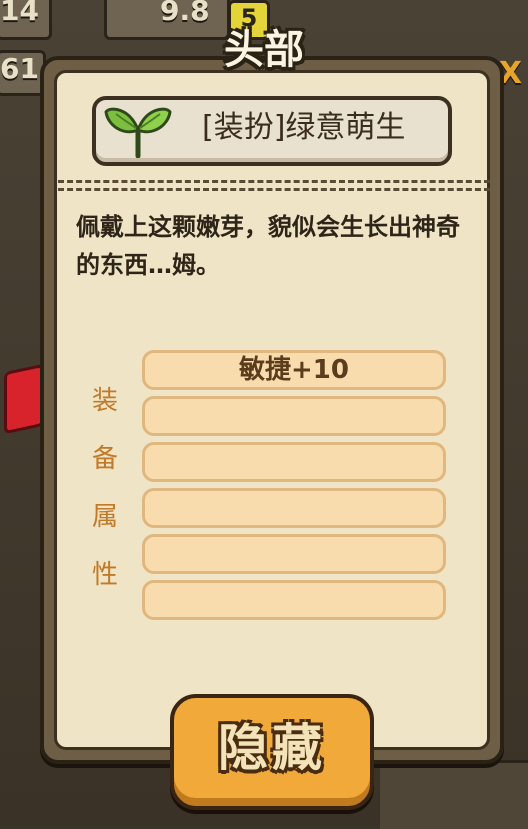  Describe the element at coordinates (304, 127) in the screenshot. I see `item-name: [装扮]绿意萌生` at that location.